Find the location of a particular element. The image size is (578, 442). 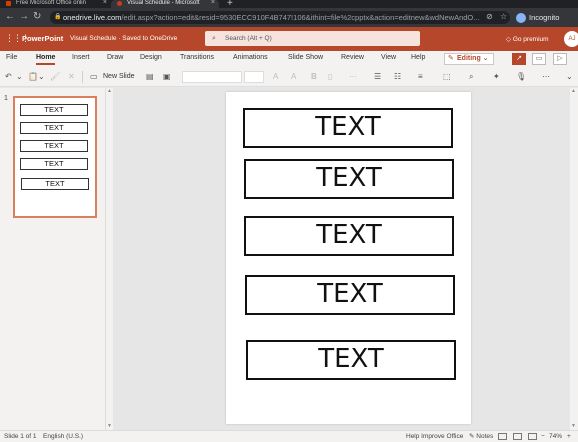

designer-icon: ✦ is located at coordinates (496, 77).